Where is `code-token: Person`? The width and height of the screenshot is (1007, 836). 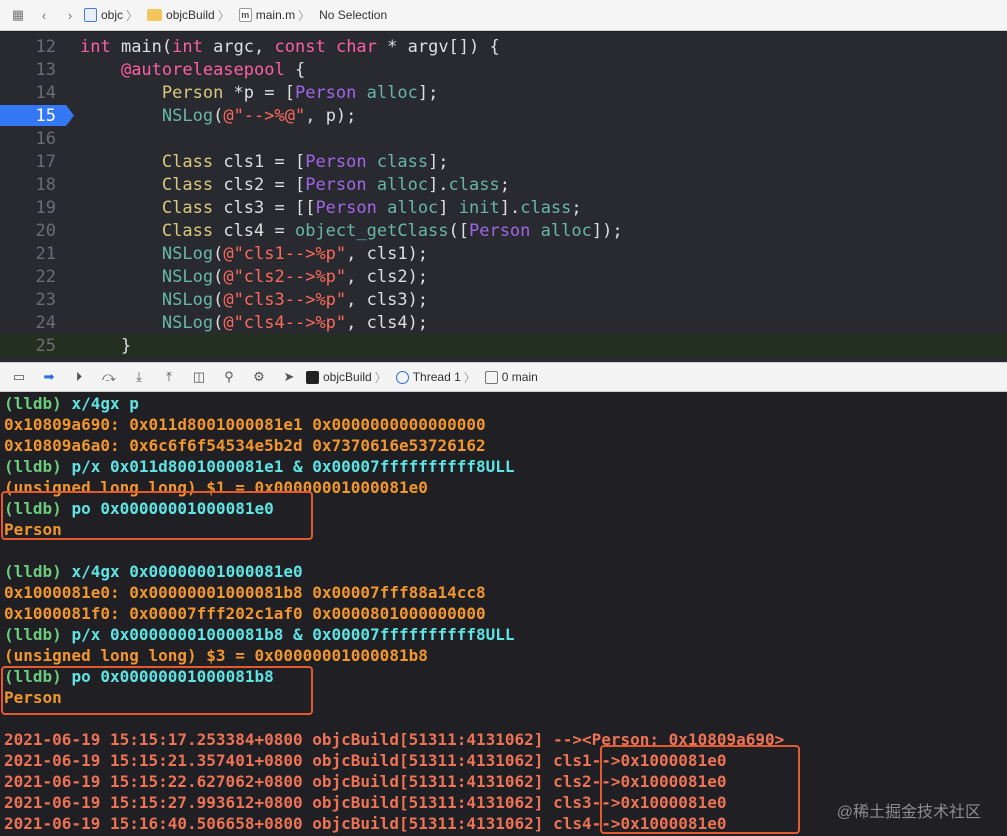
code-token: Person is located at coordinates (346, 207).